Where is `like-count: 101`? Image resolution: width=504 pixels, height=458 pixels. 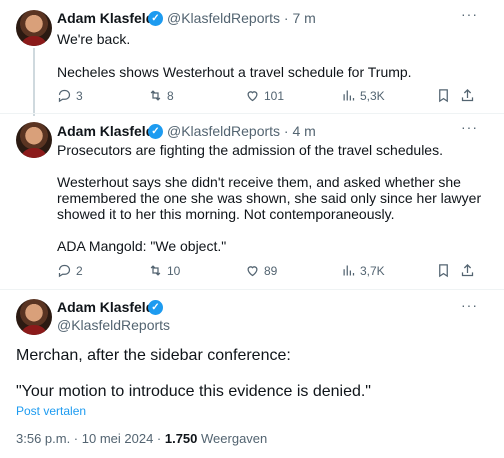
like-count: 101 is located at coordinates (274, 95).